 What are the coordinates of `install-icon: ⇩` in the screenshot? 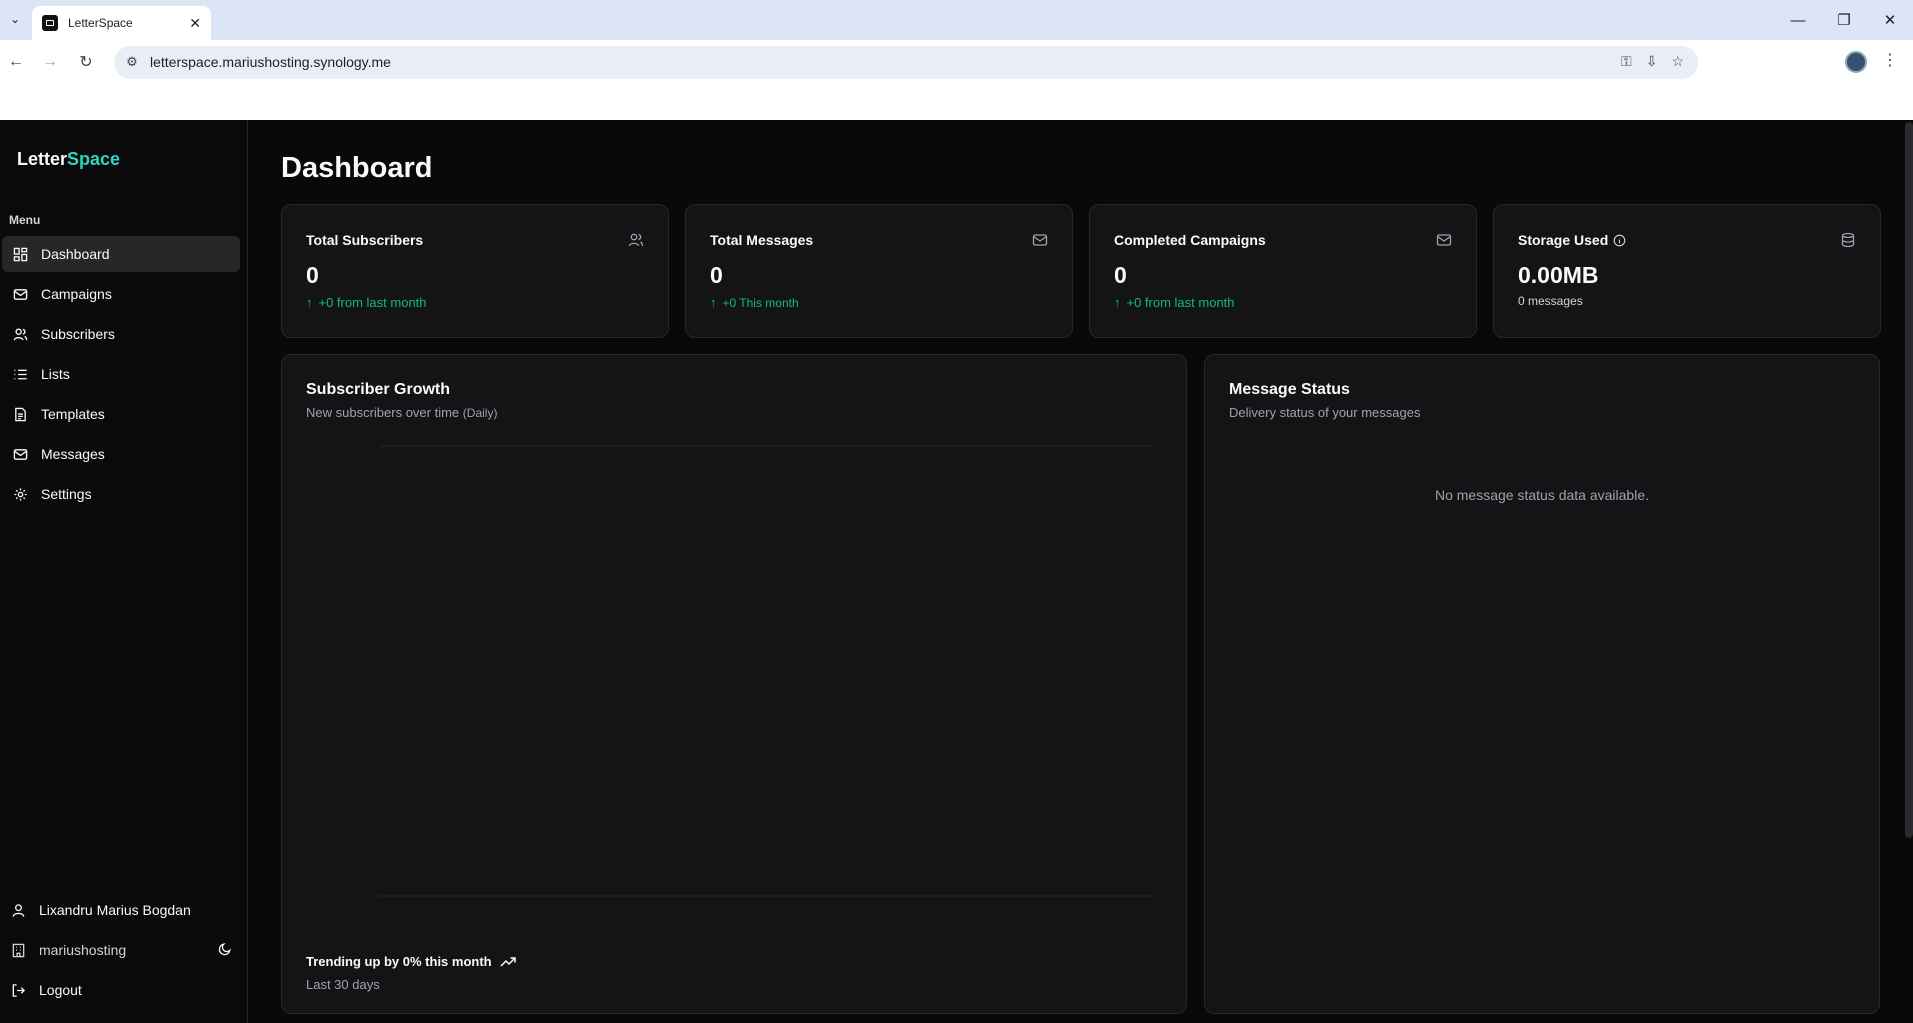 It's located at (1652, 61).